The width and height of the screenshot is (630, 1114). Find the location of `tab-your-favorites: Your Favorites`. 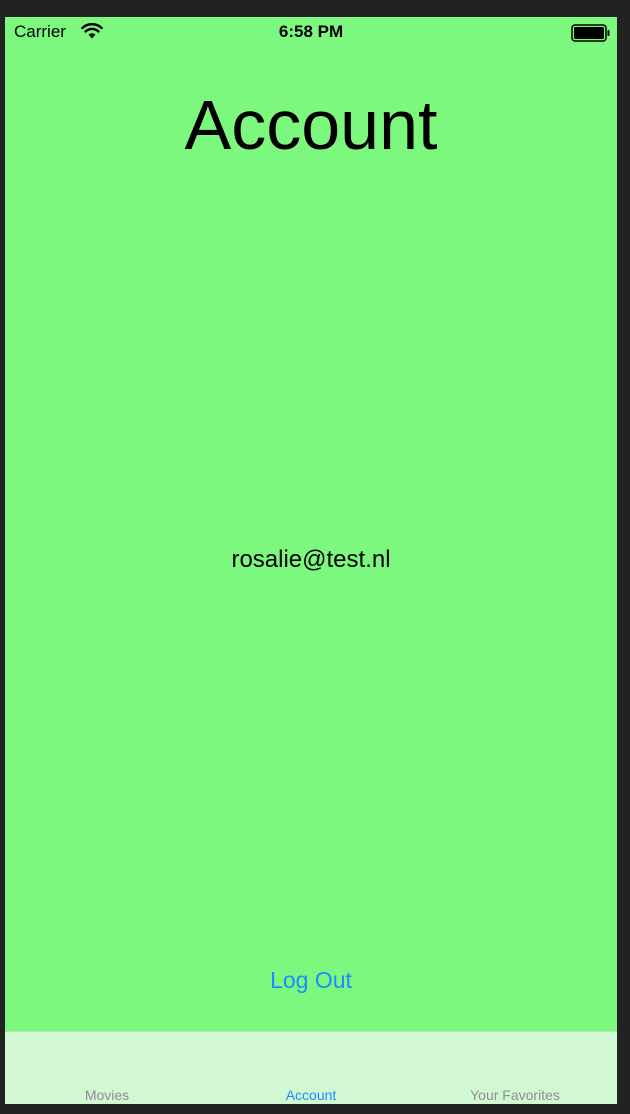

tab-your-favorites: Your Favorites is located at coordinates (515, 1068).